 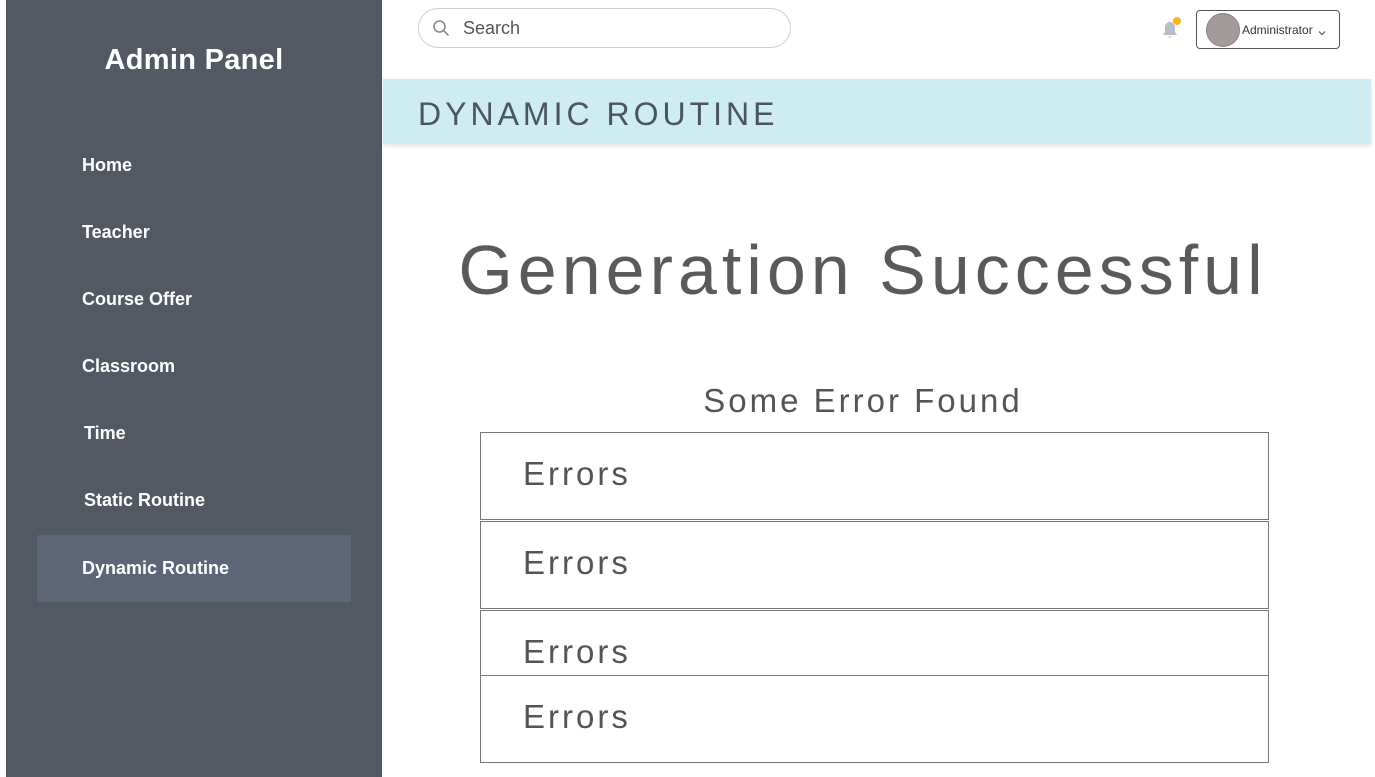 I want to click on search-box, so click(x=604, y=28).